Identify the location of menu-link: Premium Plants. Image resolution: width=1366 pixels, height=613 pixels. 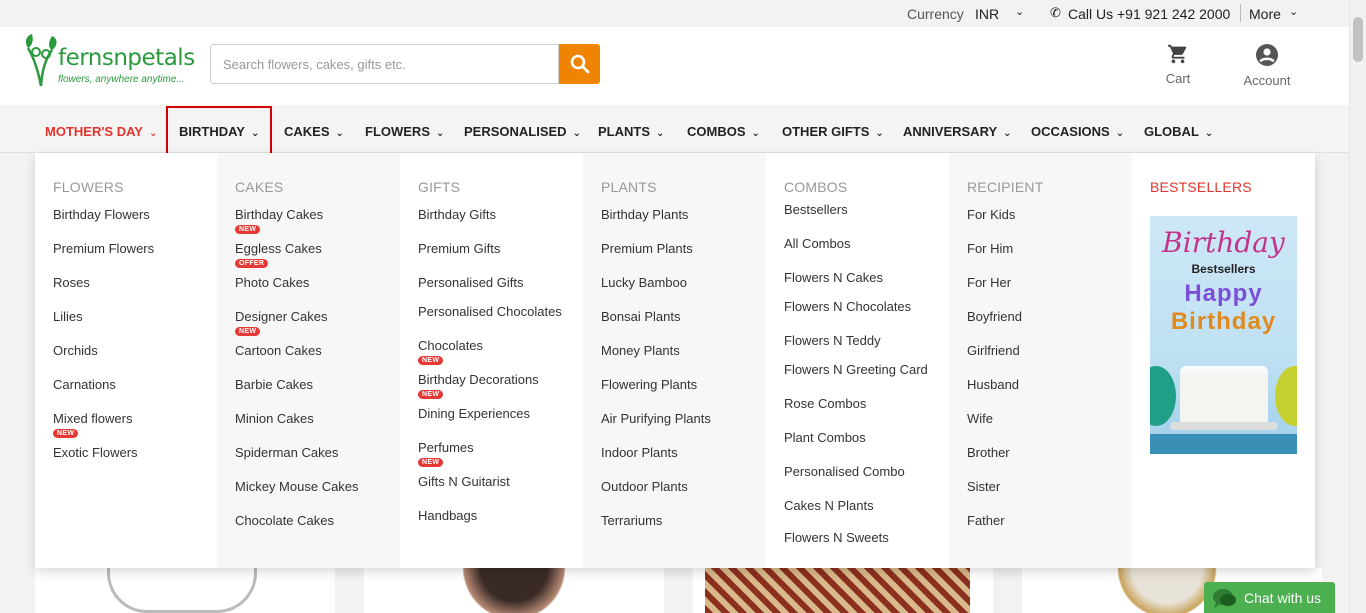
(647, 248).